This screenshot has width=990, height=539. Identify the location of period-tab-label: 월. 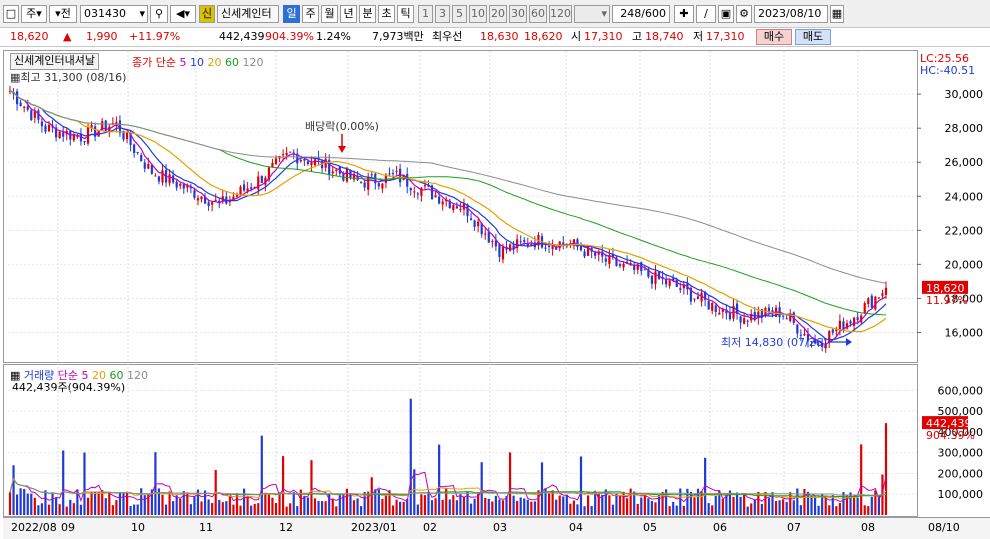
(329, 13).